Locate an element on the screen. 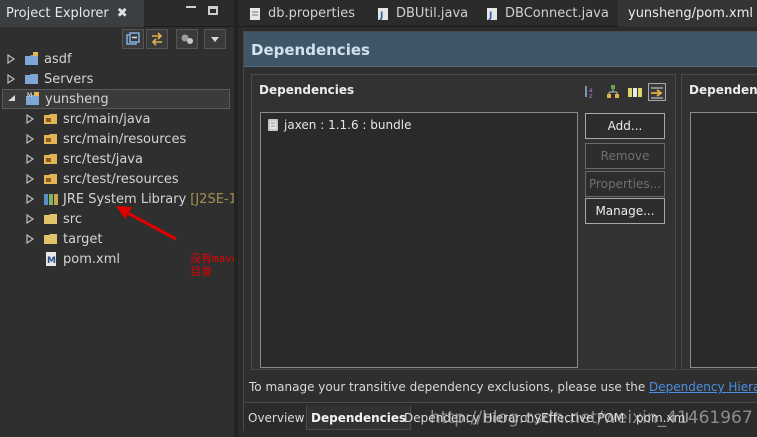  sort-button: az is located at coordinates (591, 92).